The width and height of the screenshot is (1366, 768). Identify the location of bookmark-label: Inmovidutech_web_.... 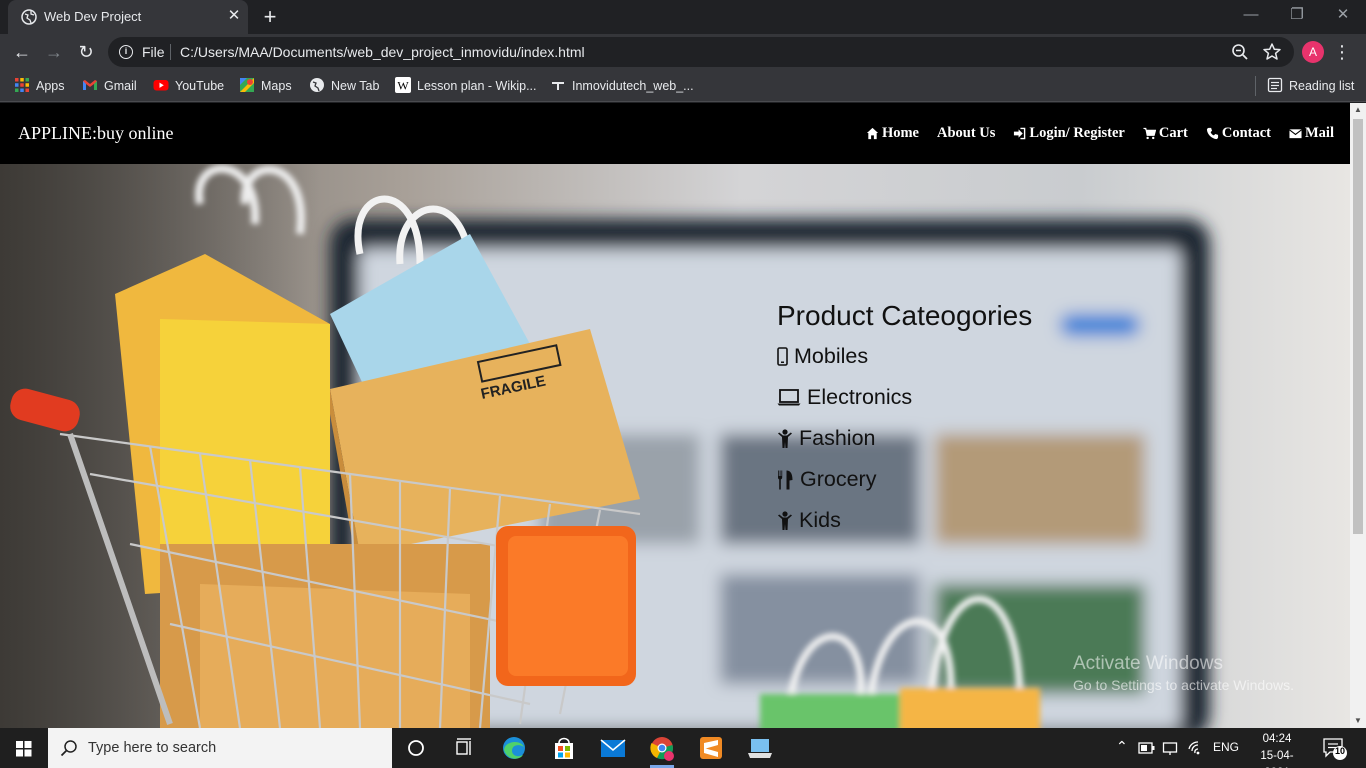
(633, 86).